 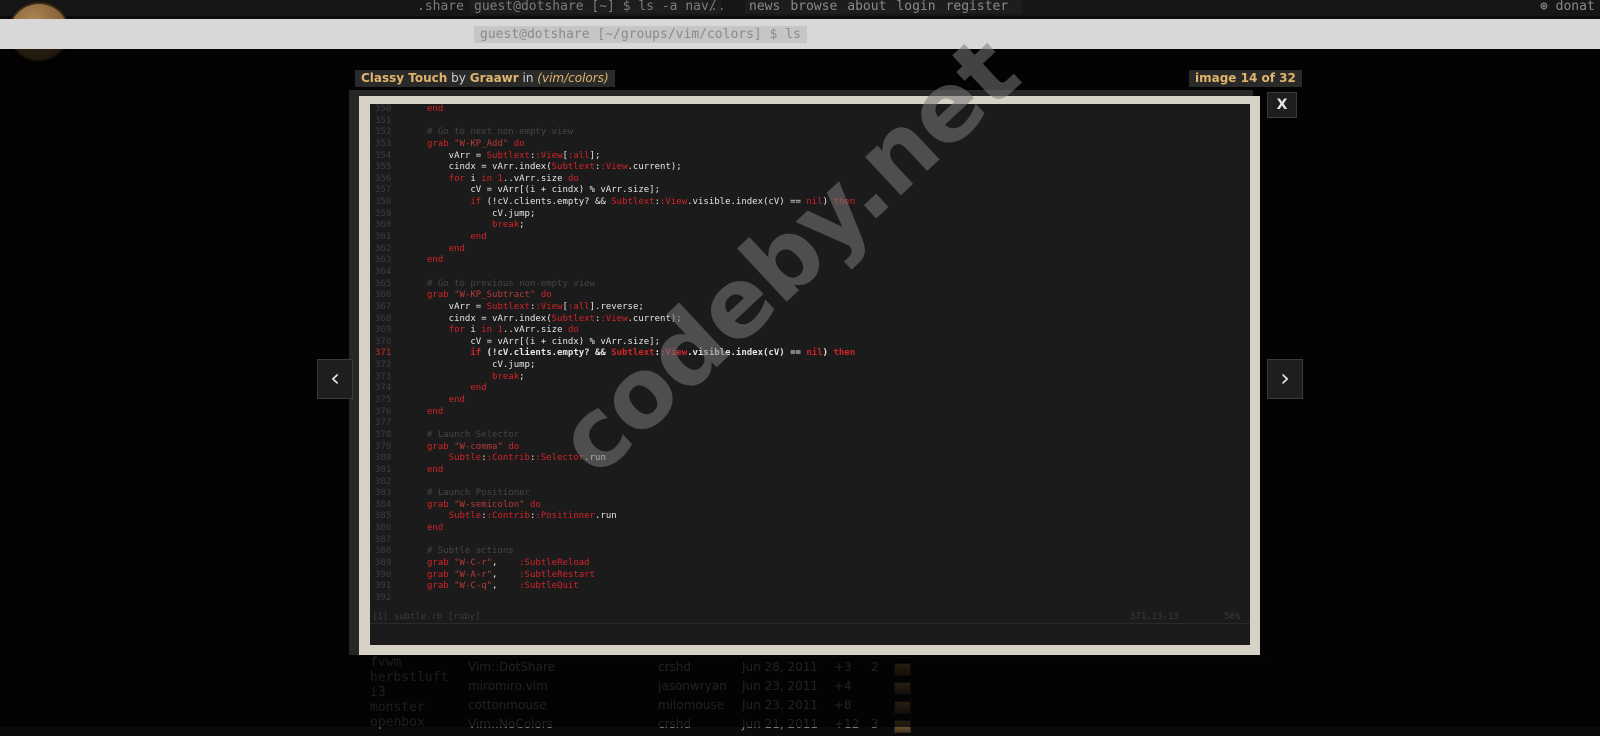 What do you see at coordinates (383, 423) in the screenshot?
I see `line-number: 377` at bounding box center [383, 423].